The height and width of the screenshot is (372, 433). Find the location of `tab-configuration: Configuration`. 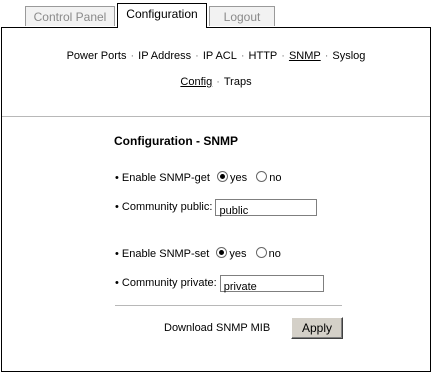

tab-configuration: Configuration is located at coordinates (162, 15).